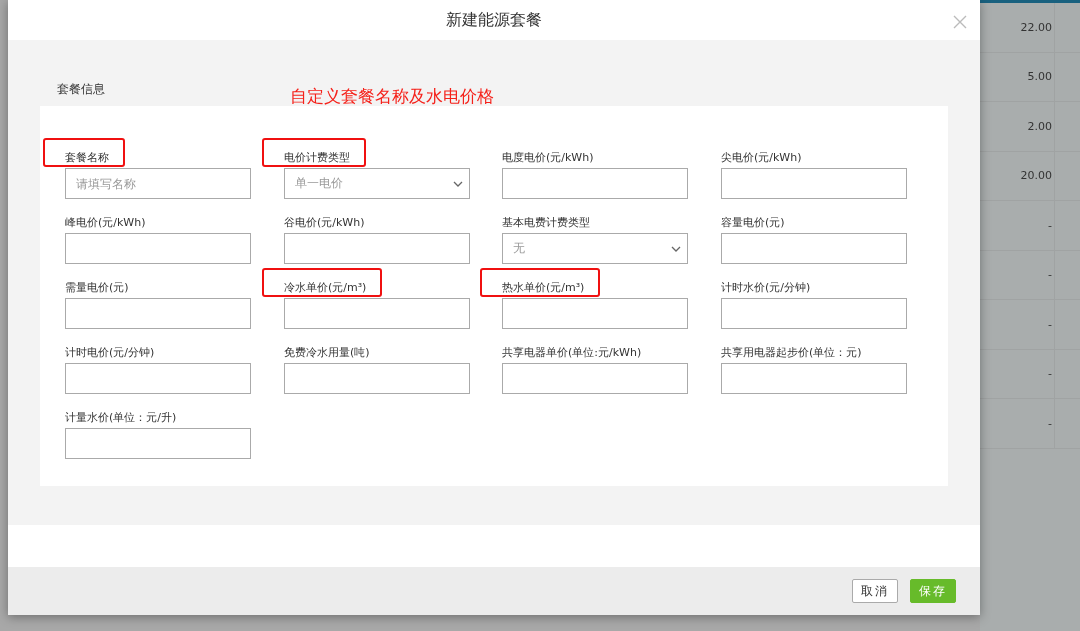 The width and height of the screenshot is (1080, 631). What do you see at coordinates (540, 282) in the screenshot?
I see `highlighted-label: 热水单价(元/m³)` at bounding box center [540, 282].